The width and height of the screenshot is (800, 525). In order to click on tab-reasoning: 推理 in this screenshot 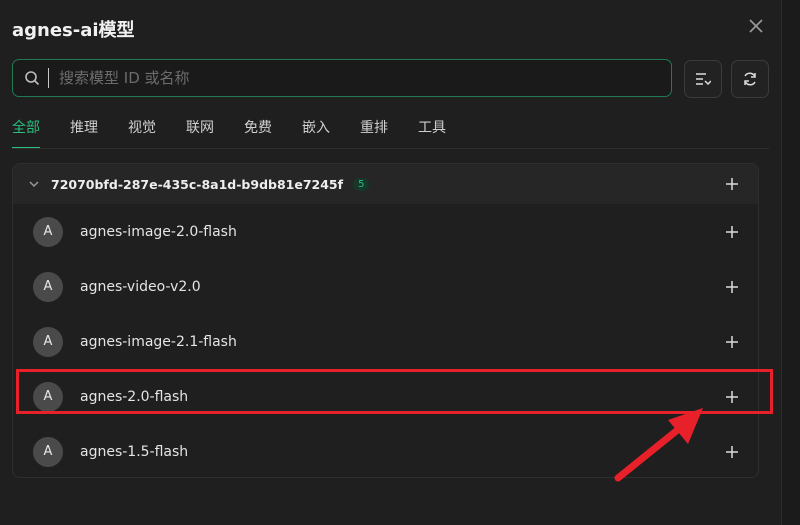, I will do `click(84, 133)`.